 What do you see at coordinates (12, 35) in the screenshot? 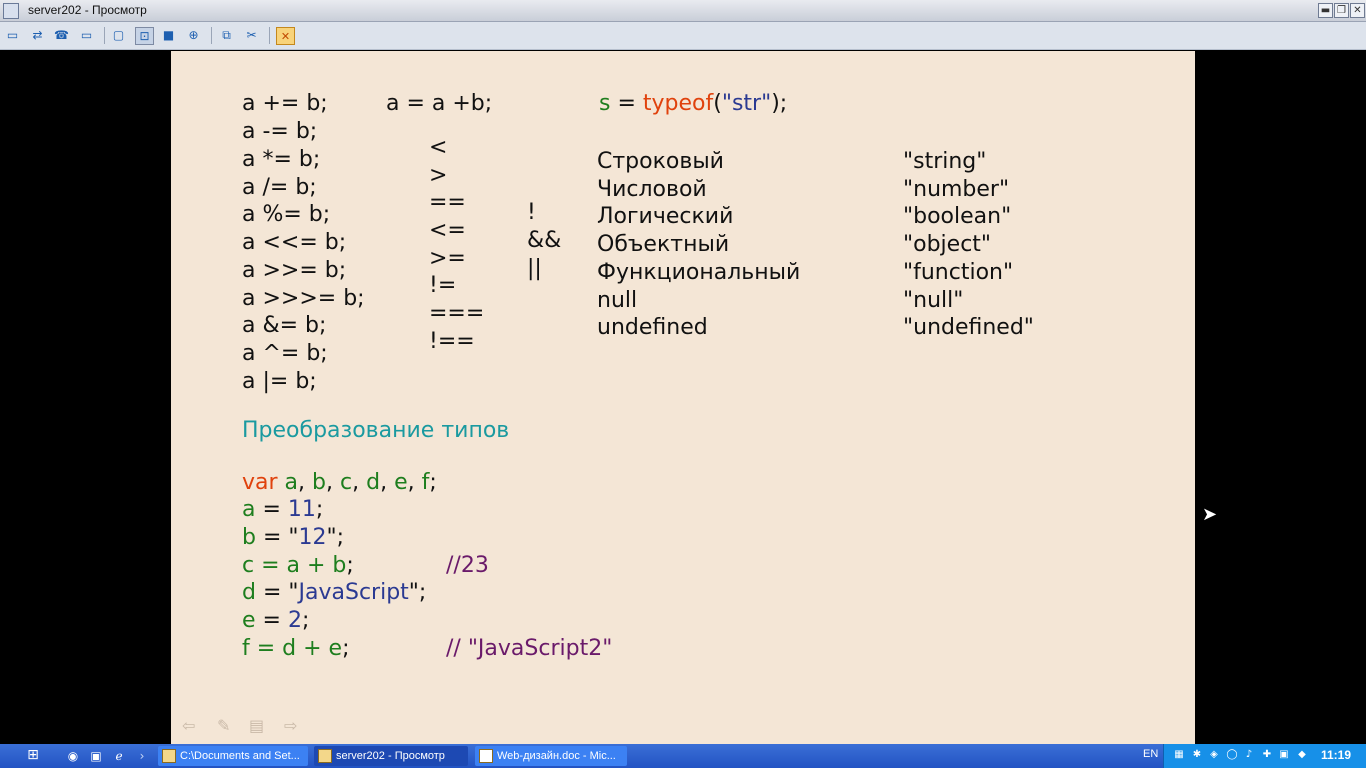
I see `display-icon: ▭` at bounding box center [12, 35].